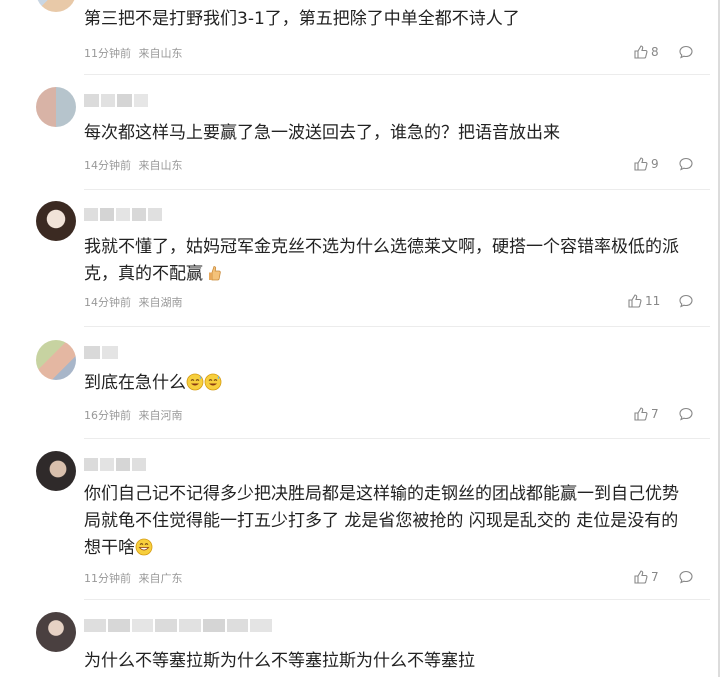 This screenshot has width=720, height=677. I want to click on like-count: 11, so click(653, 301).